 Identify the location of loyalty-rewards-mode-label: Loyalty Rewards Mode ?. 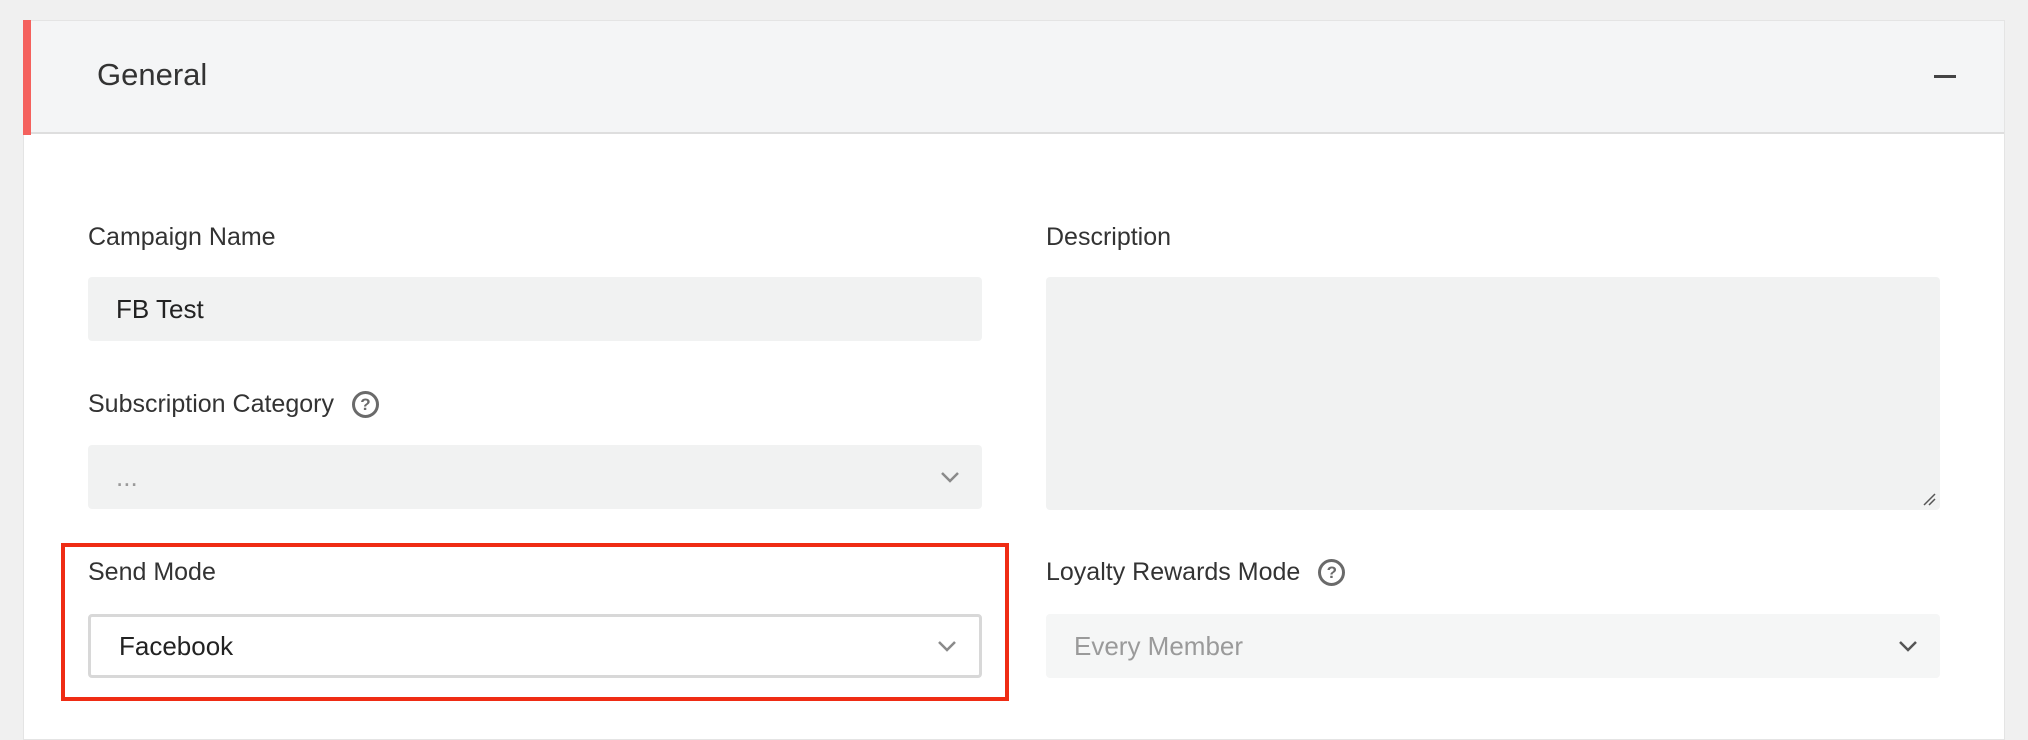
(1196, 572).